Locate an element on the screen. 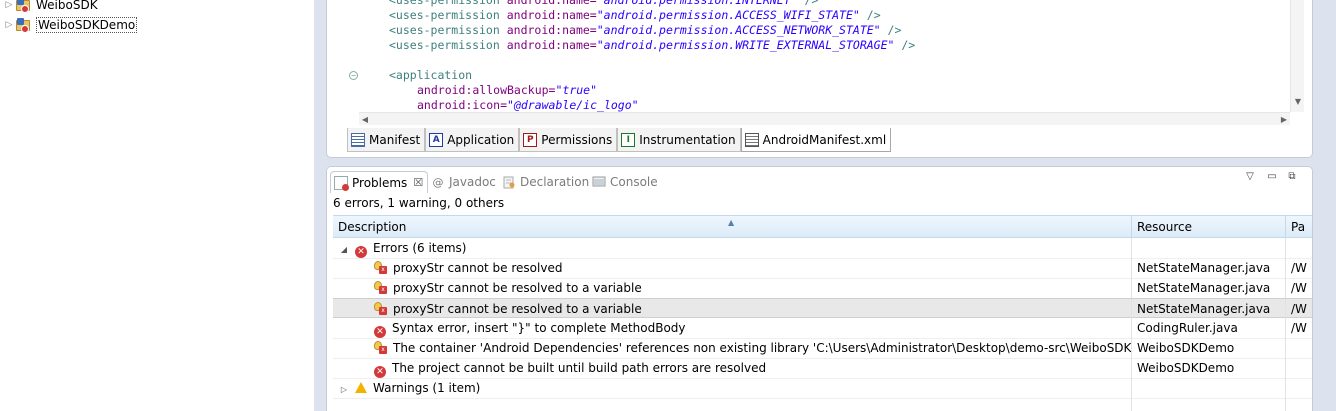 The height and width of the screenshot is (411, 1336). tab-declaration: Declaration is located at coordinates (545, 182).